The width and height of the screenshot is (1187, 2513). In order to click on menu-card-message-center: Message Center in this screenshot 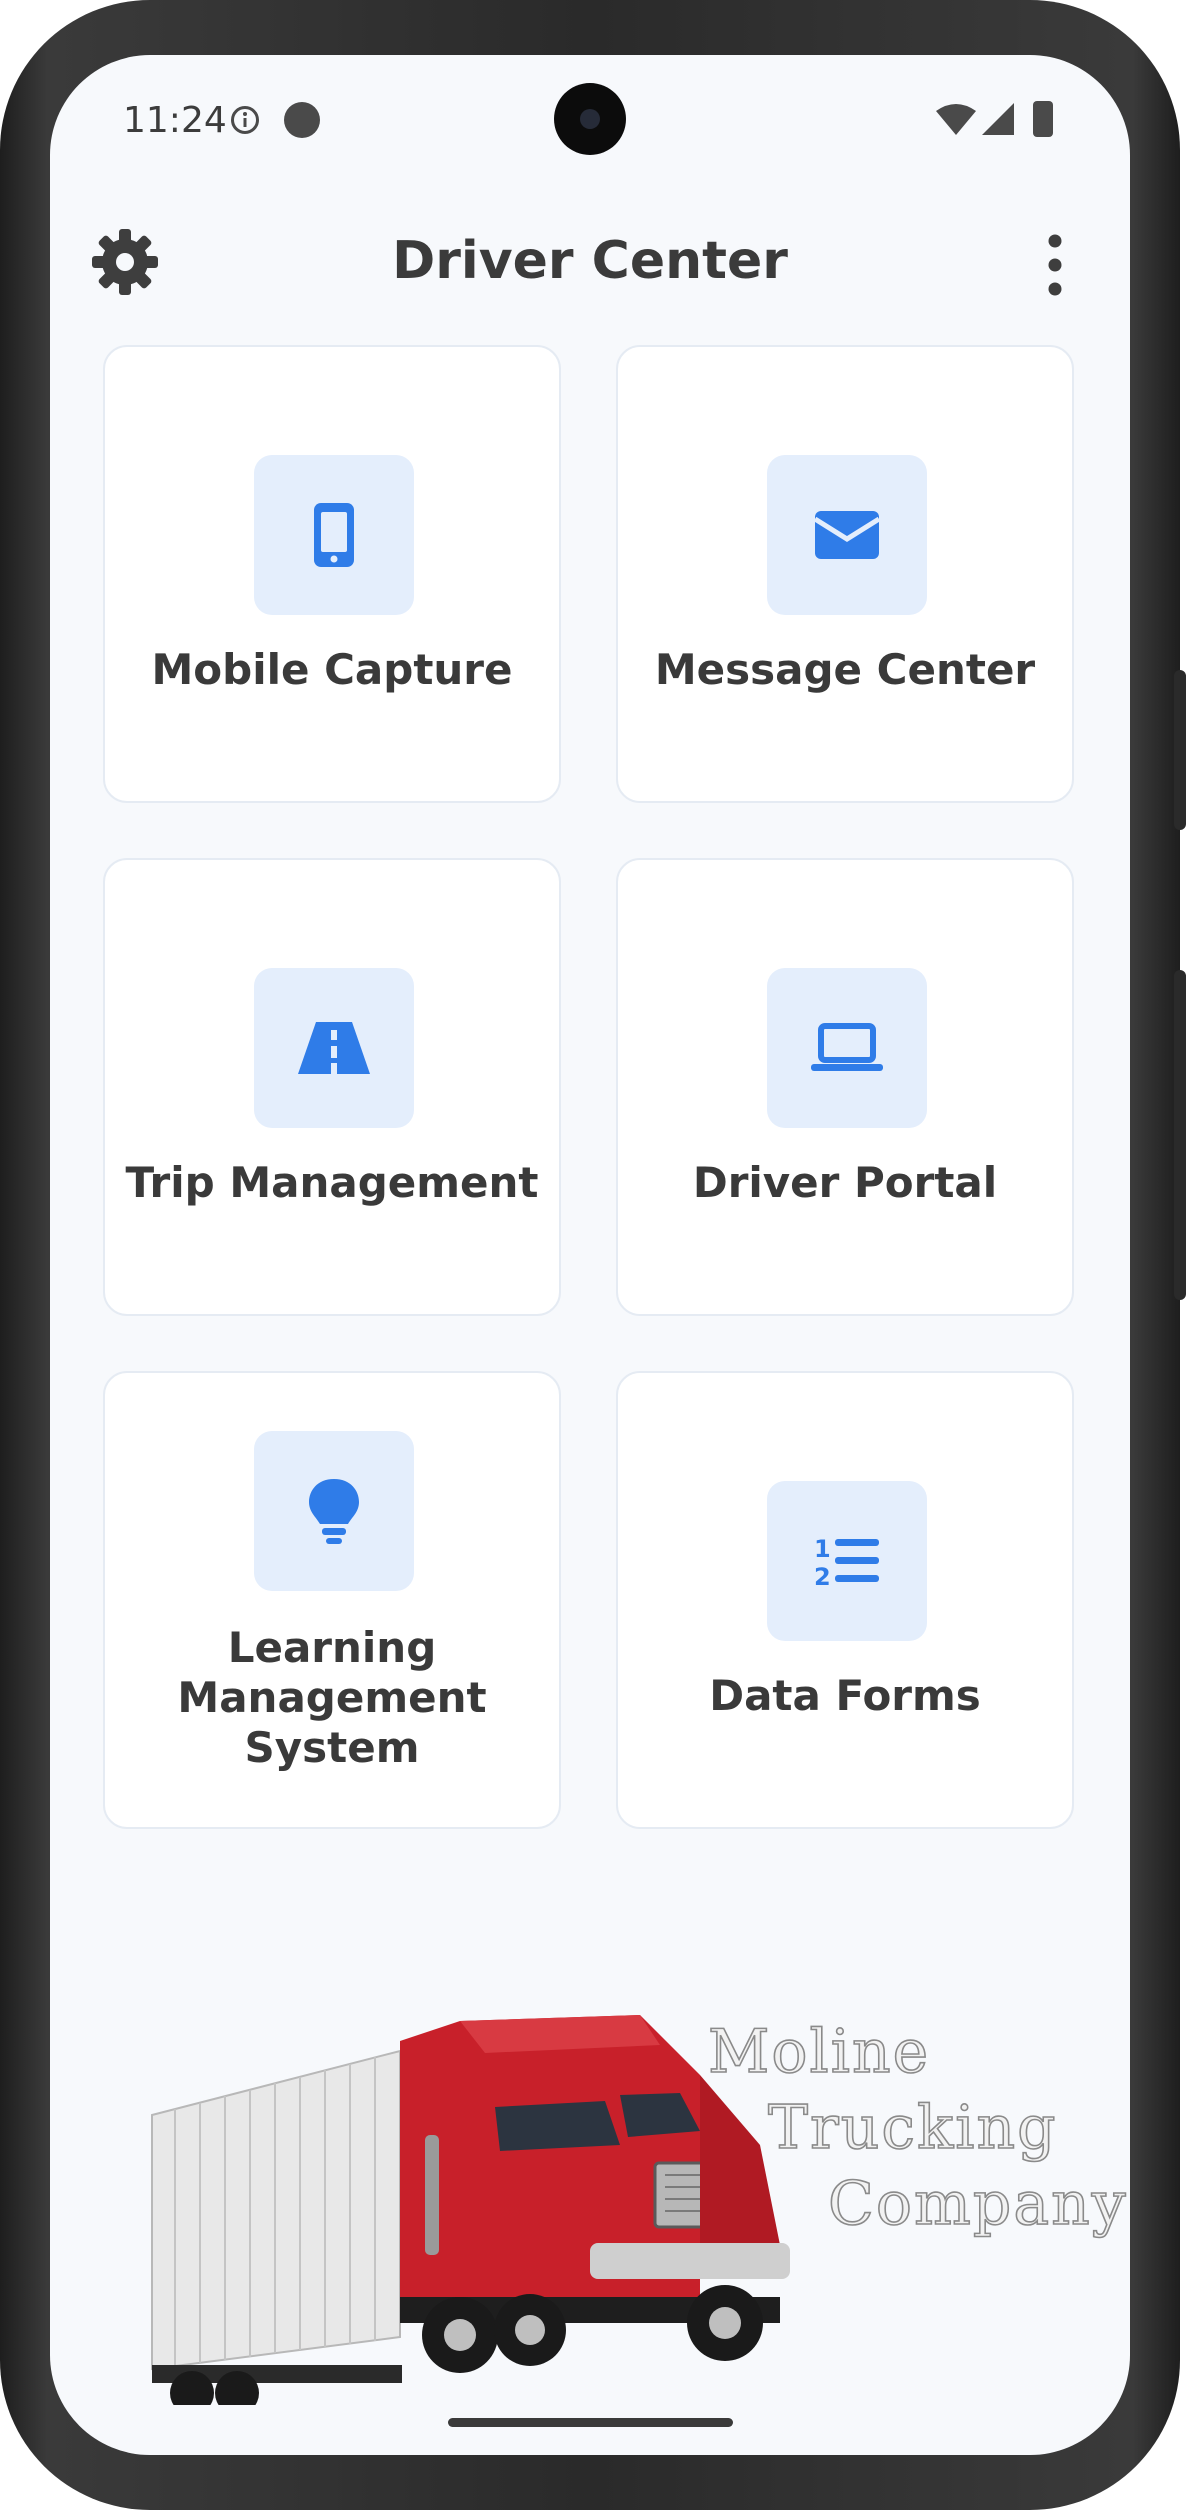, I will do `click(845, 574)`.